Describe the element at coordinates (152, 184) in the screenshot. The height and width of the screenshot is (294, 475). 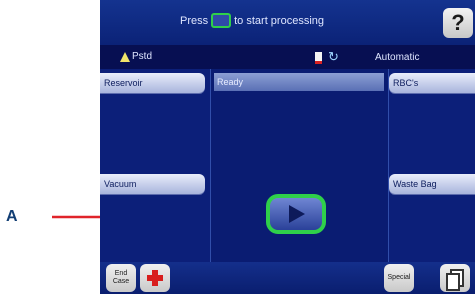
I see `vacuum-tab: Vacuum` at that location.